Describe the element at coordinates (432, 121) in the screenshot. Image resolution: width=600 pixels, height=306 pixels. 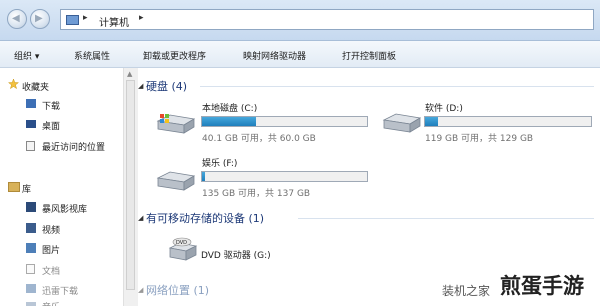
I see `drive-d-usage-fill` at that location.